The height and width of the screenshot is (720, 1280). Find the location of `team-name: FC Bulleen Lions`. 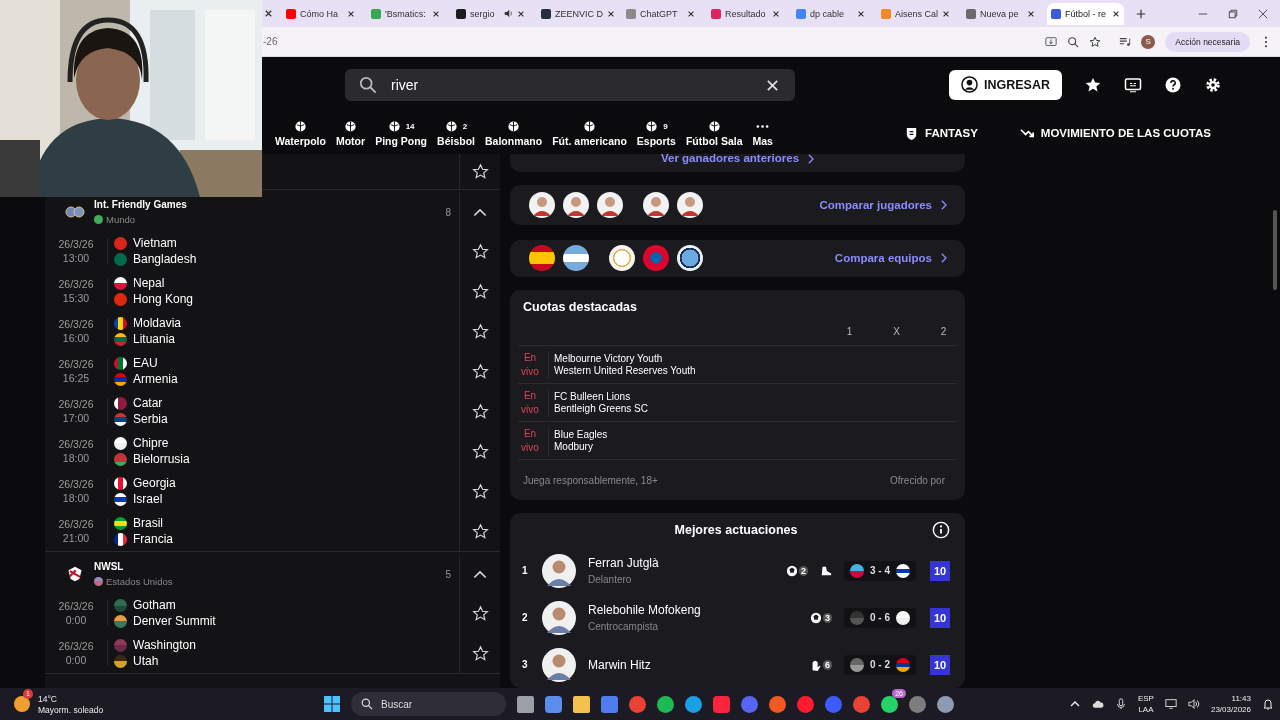

team-name: FC Bulleen Lions is located at coordinates (601, 396).